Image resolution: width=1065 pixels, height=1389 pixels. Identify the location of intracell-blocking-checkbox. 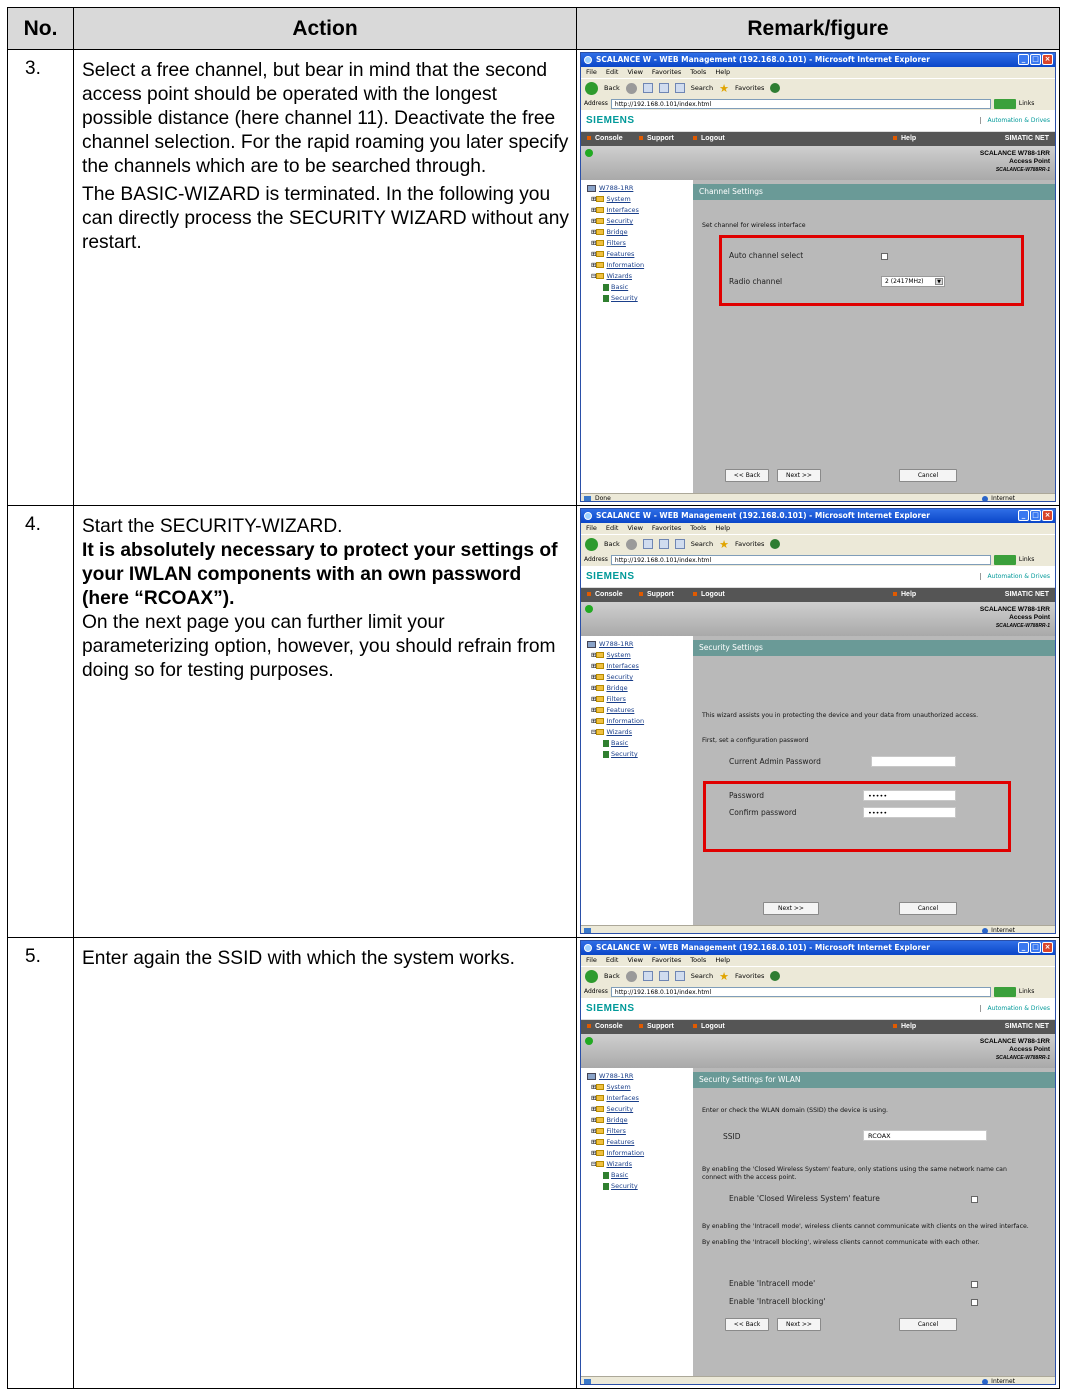
(974, 1302).